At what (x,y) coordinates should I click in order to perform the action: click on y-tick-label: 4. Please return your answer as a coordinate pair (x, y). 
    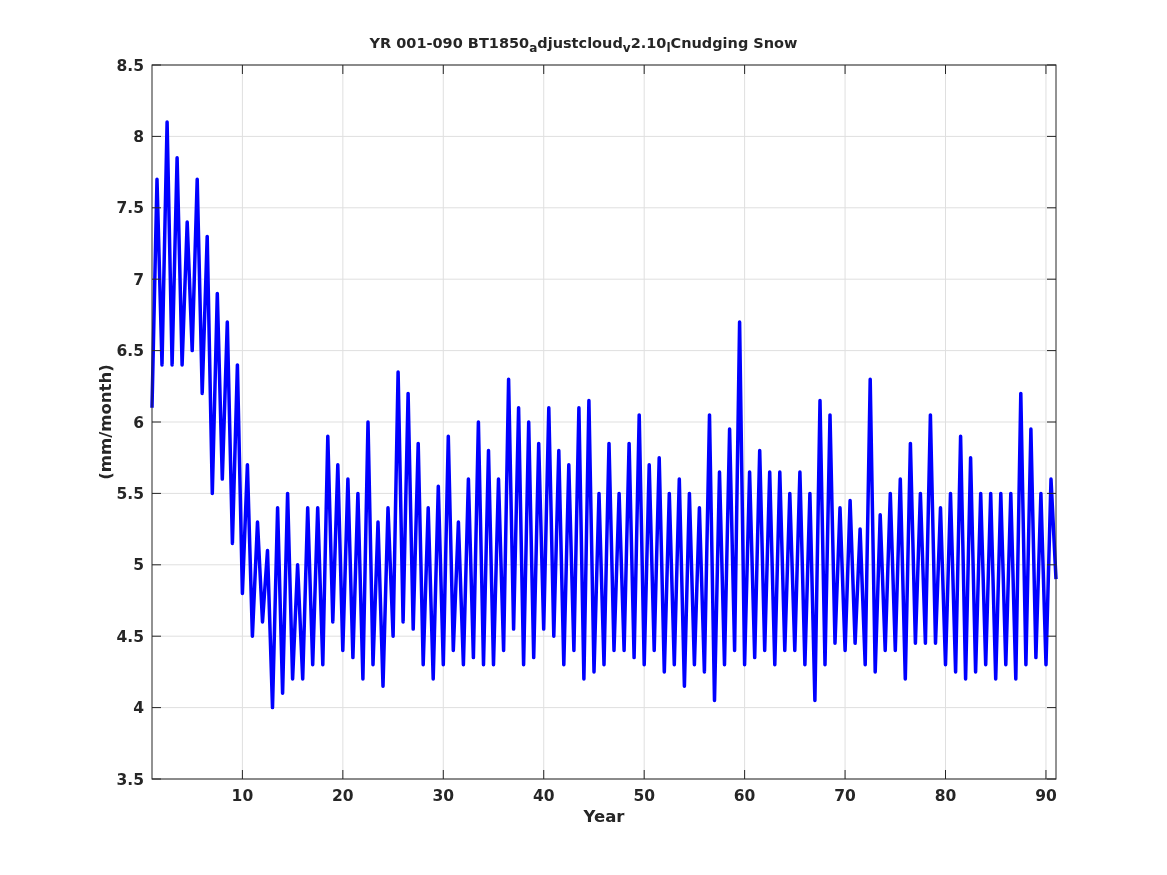
    Looking at the image, I should click on (138, 708).